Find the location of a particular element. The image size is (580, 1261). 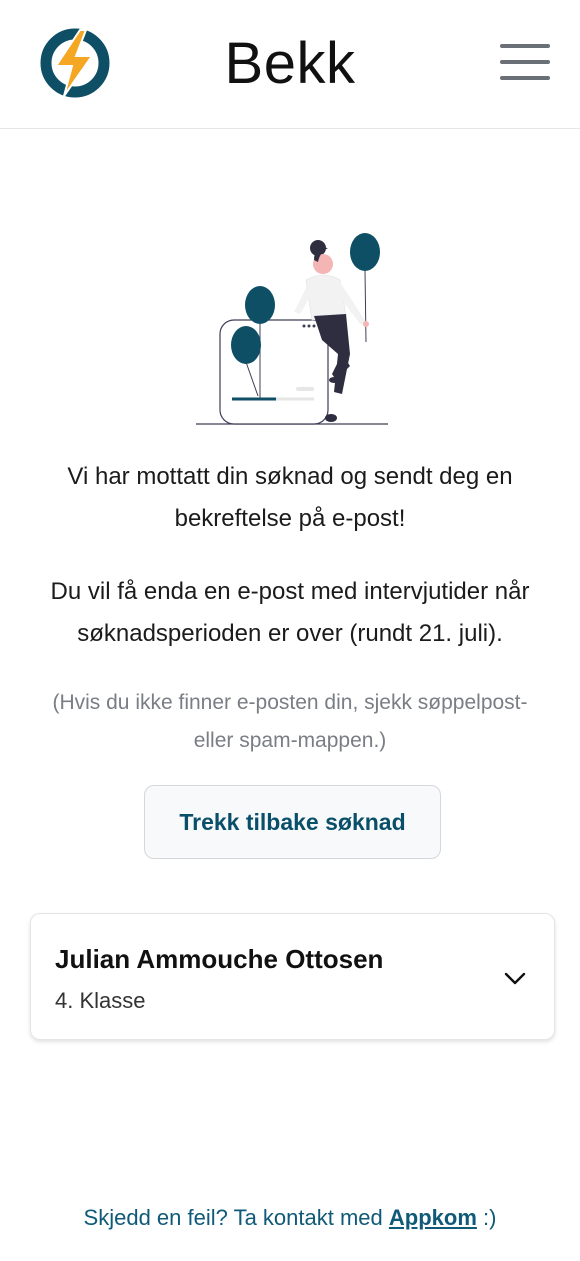

app-header: Bekk is located at coordinates (290, 64).